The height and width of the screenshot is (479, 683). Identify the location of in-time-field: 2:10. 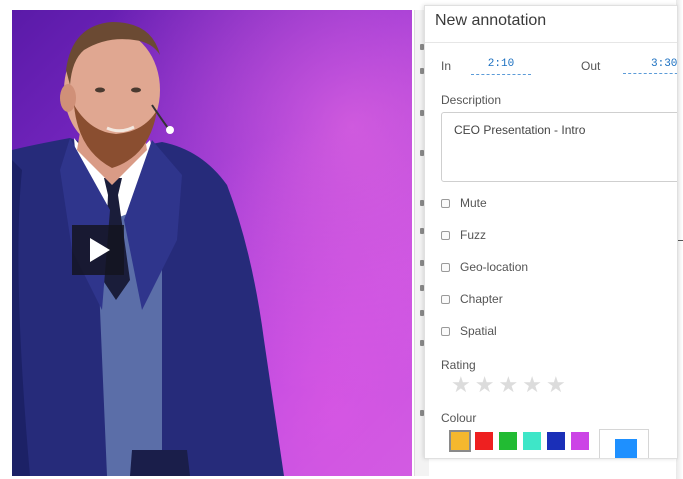
(501, 66).